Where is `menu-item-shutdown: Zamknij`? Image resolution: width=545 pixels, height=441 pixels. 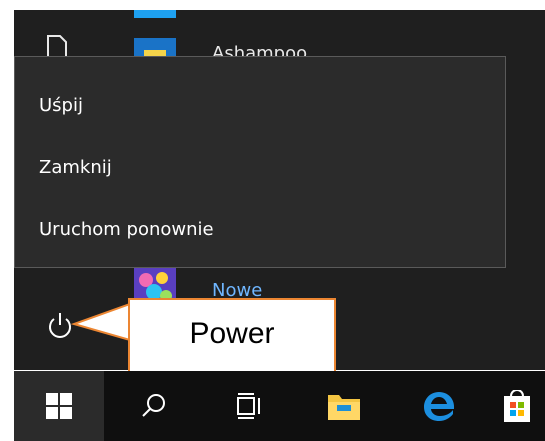
menu-item-shutdown: Zamknij is located at coordinates (260, 168).